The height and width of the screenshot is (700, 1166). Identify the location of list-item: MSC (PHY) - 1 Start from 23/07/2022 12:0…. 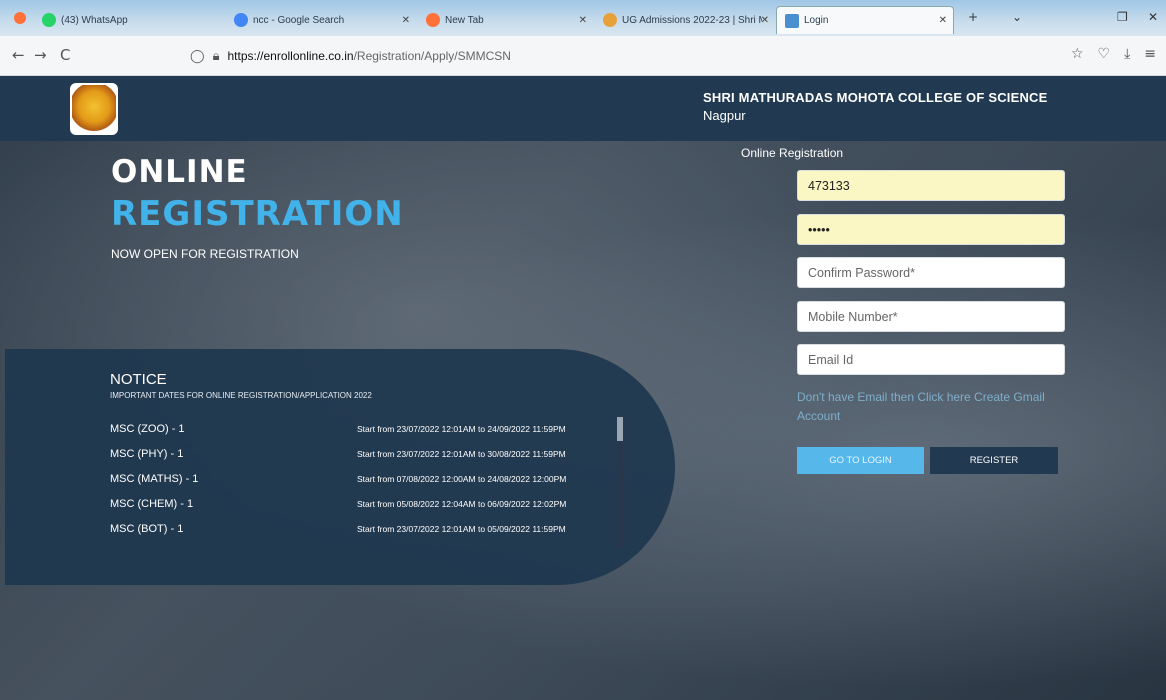
(360, 456).